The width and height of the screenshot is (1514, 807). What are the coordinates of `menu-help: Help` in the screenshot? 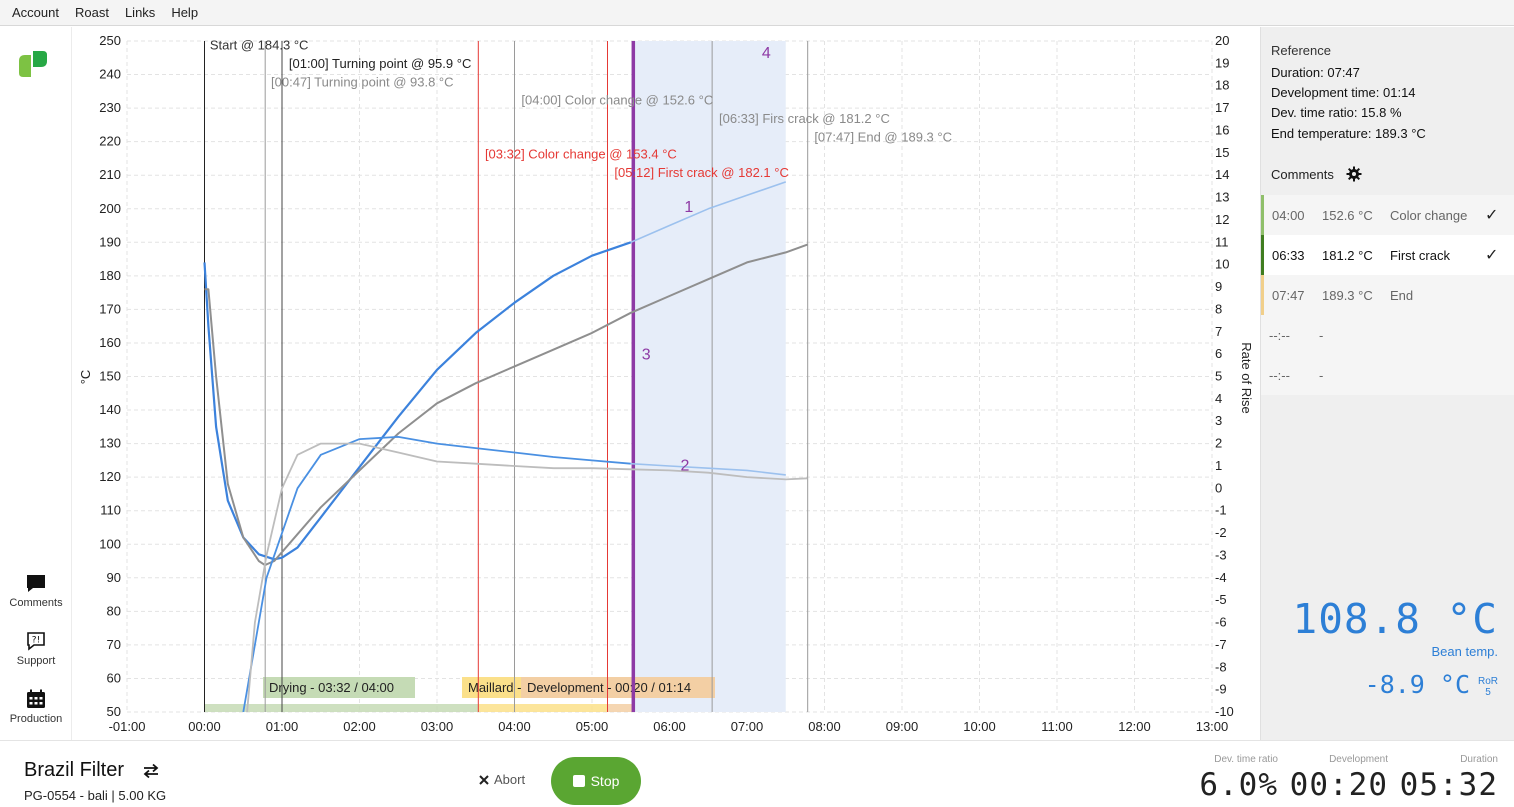 It's located at (184, 12).